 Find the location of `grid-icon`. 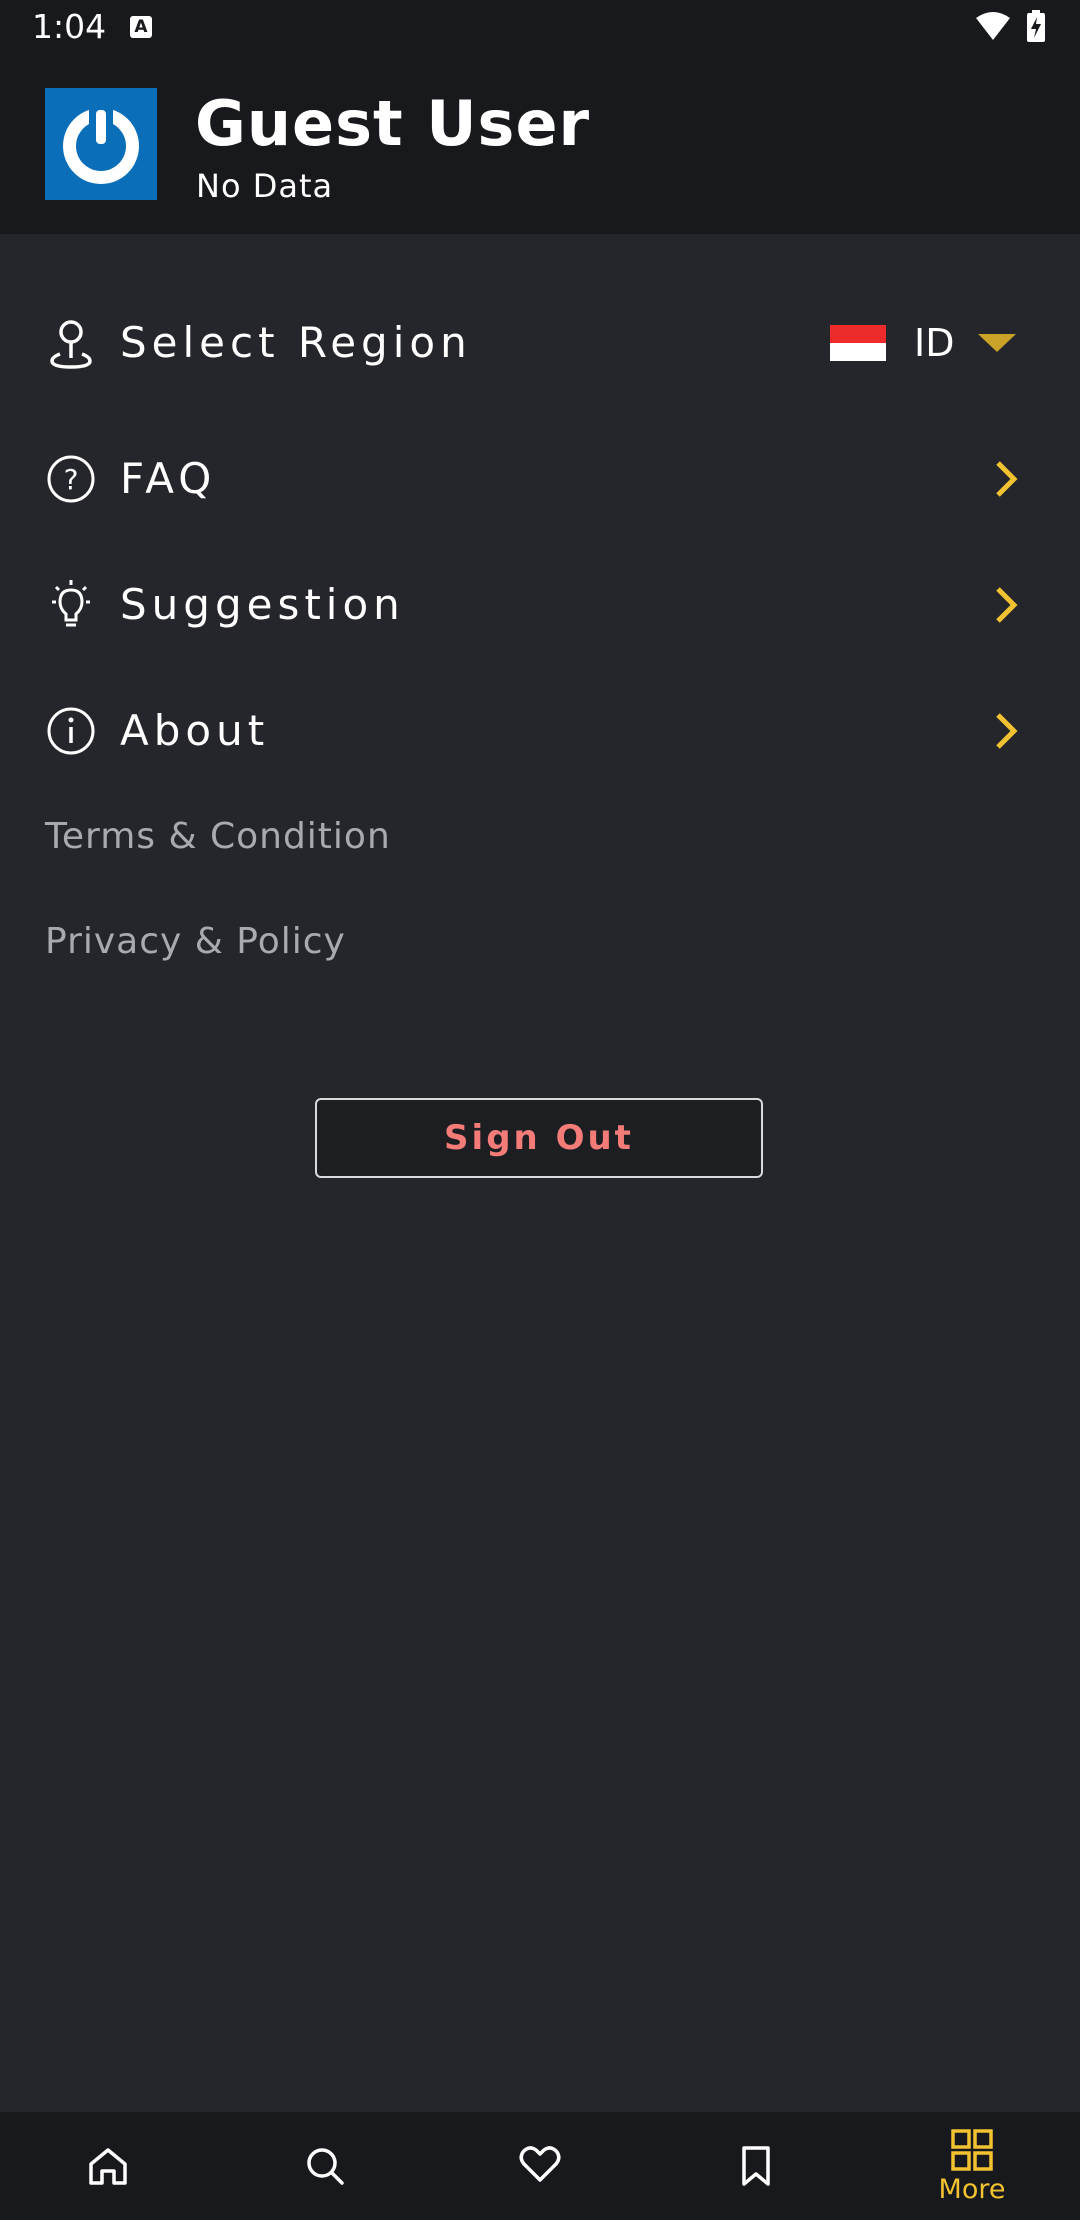

grid-icon is located at coordinates (972, 2150).